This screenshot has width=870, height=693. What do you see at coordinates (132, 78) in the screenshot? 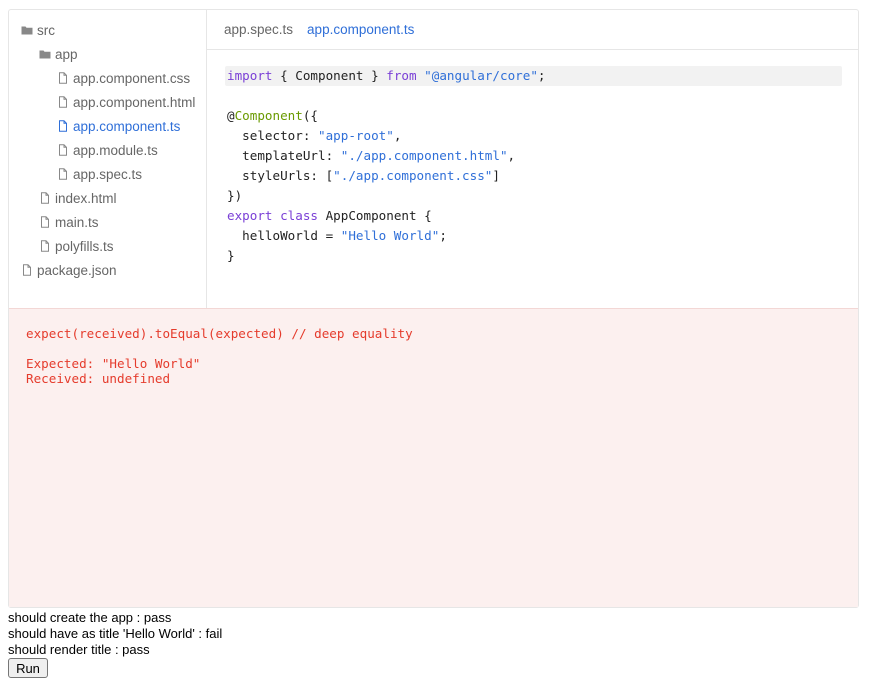
I see `tree-item-label: app.component.css` at bounding box center [132, 78].